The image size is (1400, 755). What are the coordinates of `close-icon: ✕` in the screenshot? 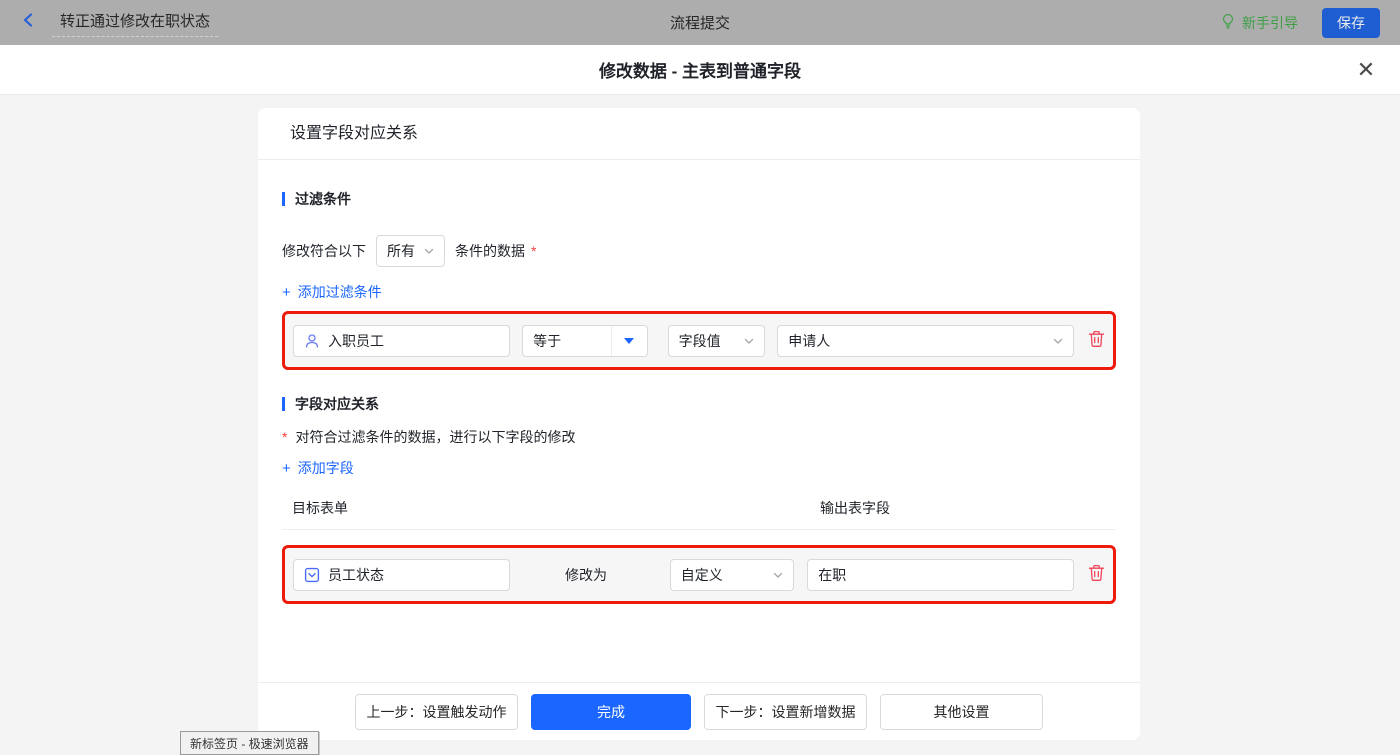 It's located at (1366, 70).